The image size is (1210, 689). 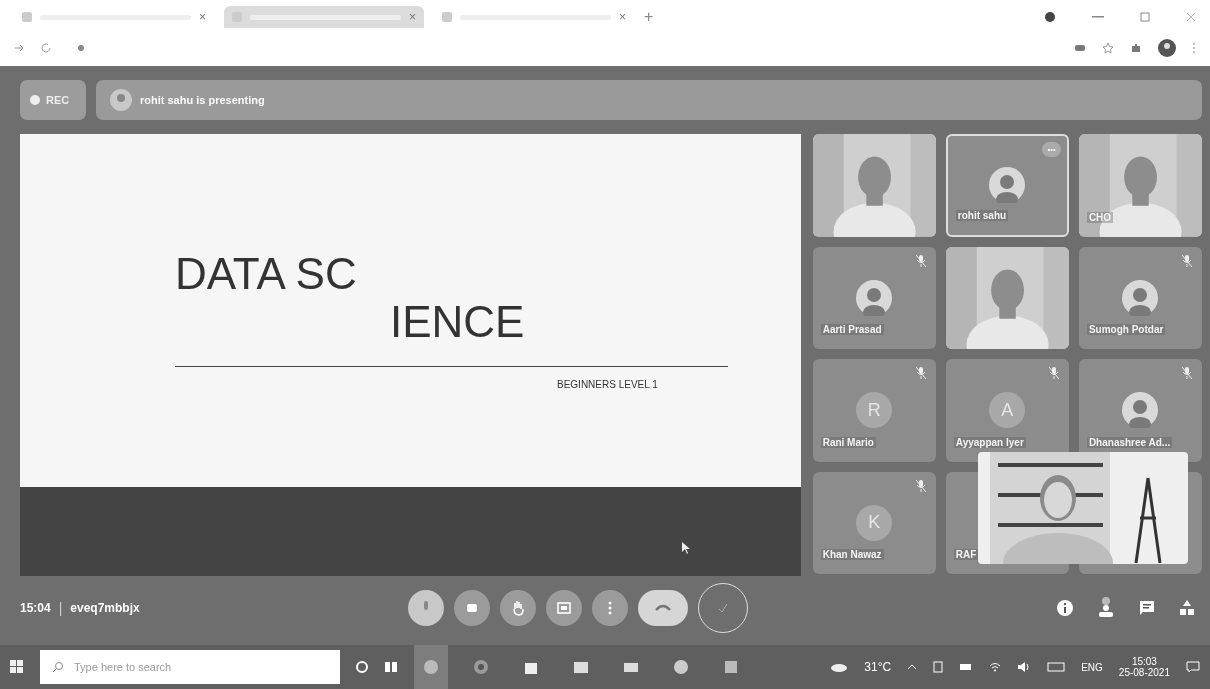 I want to click on puzzle-icon, so click(x=1136, y=48).